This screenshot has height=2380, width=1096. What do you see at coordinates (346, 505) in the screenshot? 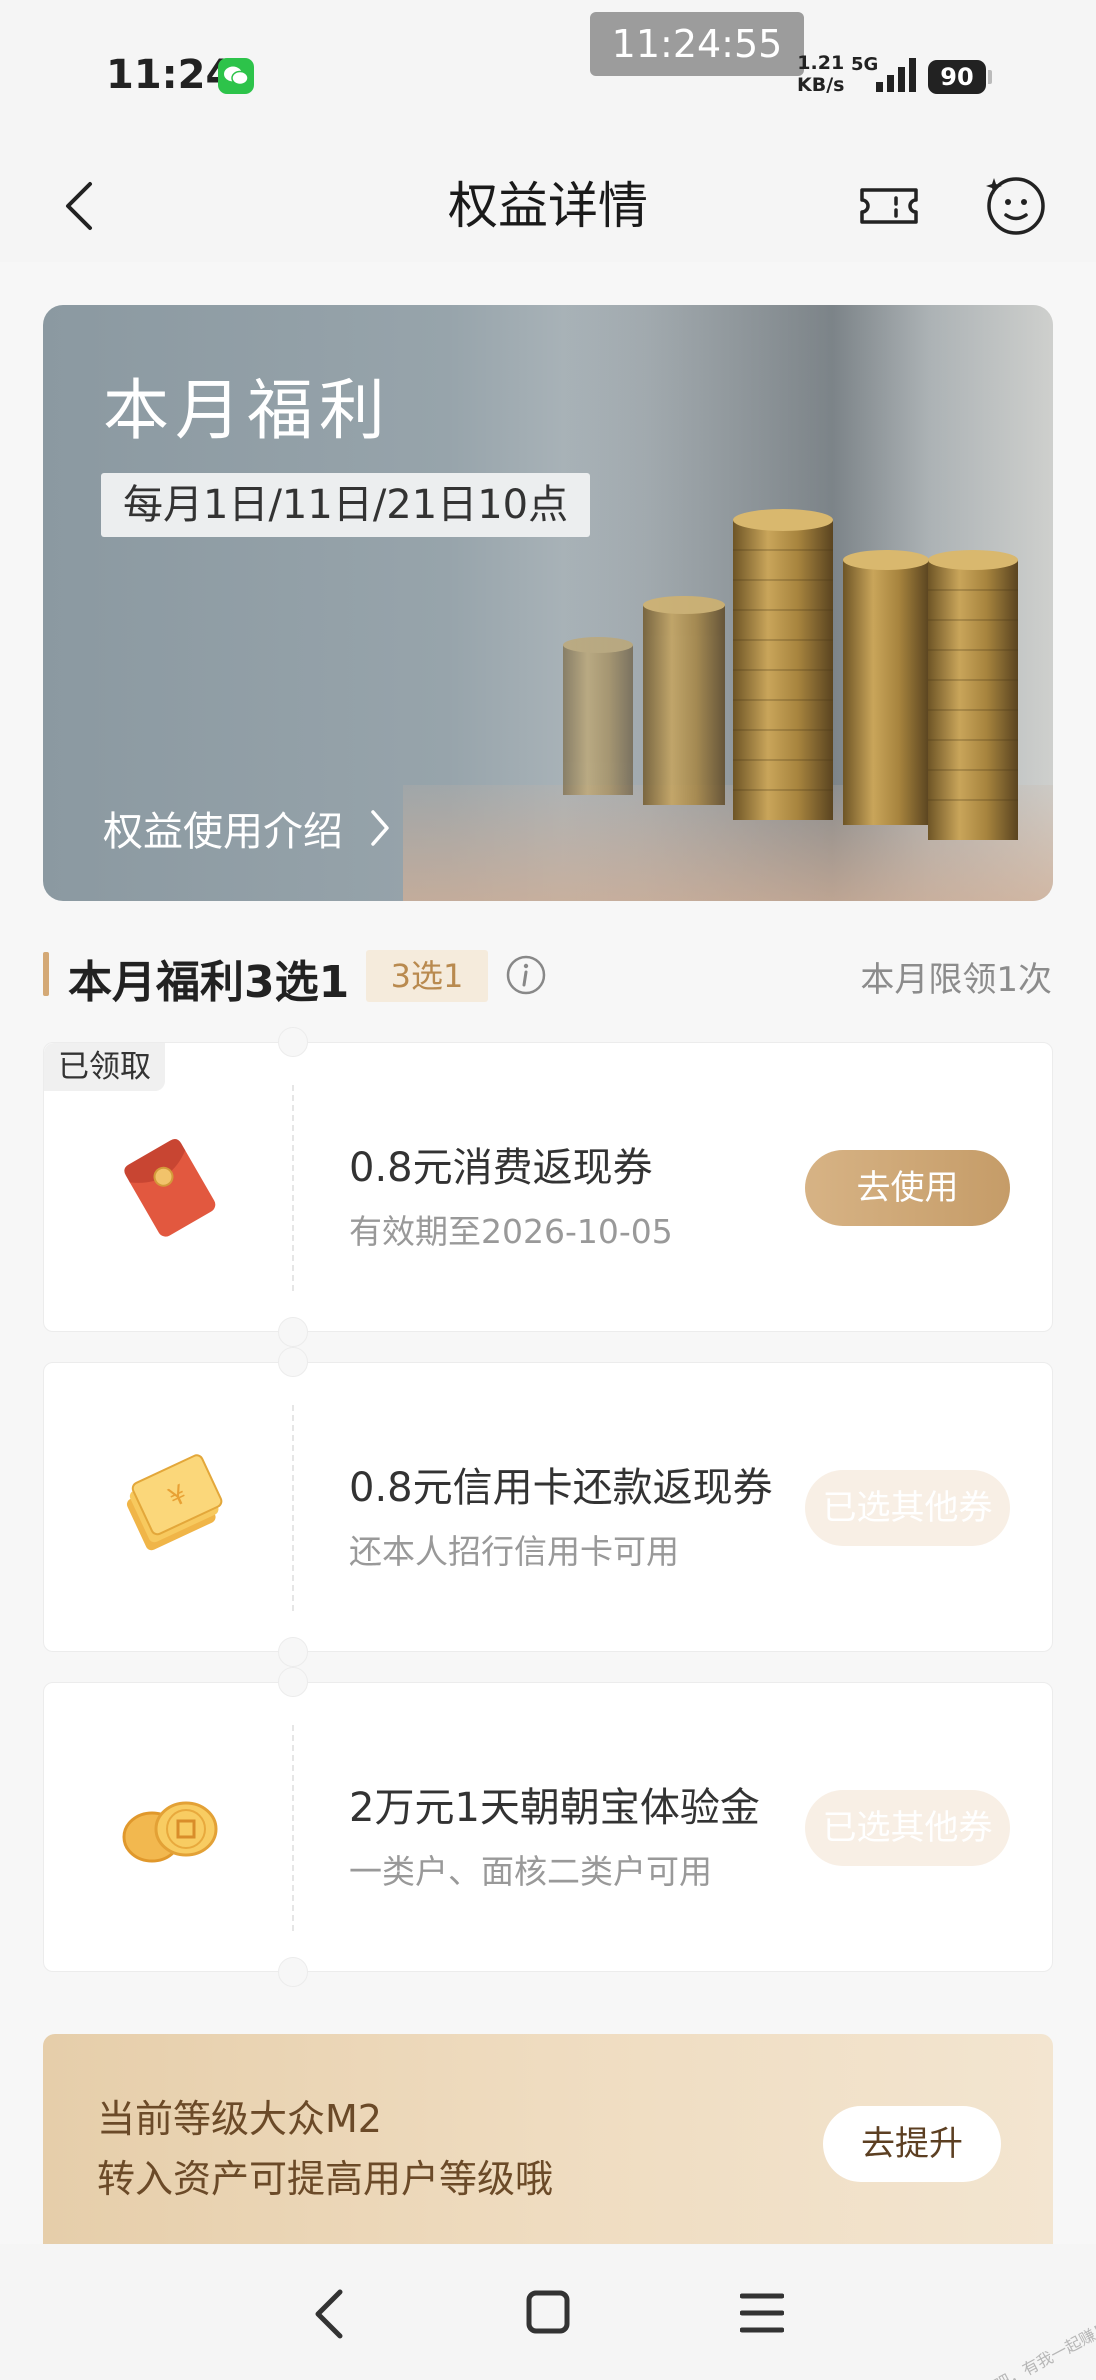
I see `banner-schedule: 每月1日/11日/21日10点` at bounding box center [346, 505].